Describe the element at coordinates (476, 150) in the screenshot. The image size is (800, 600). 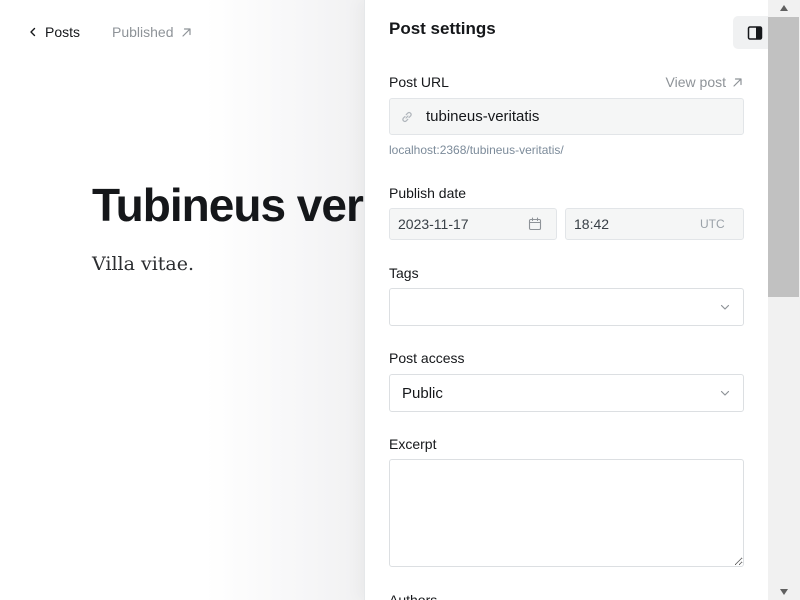
I see `post-url-hint: localhost:2368/tubineus-veritatis/` at that location.